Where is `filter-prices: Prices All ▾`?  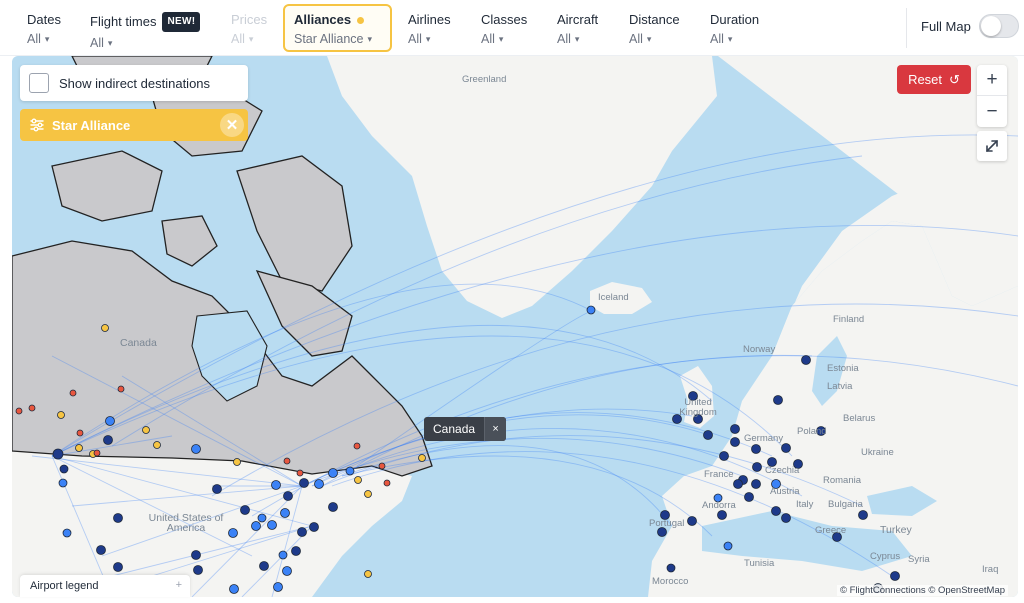 filter-prices: Prices All ▾ is located at coordinates (249, 28).